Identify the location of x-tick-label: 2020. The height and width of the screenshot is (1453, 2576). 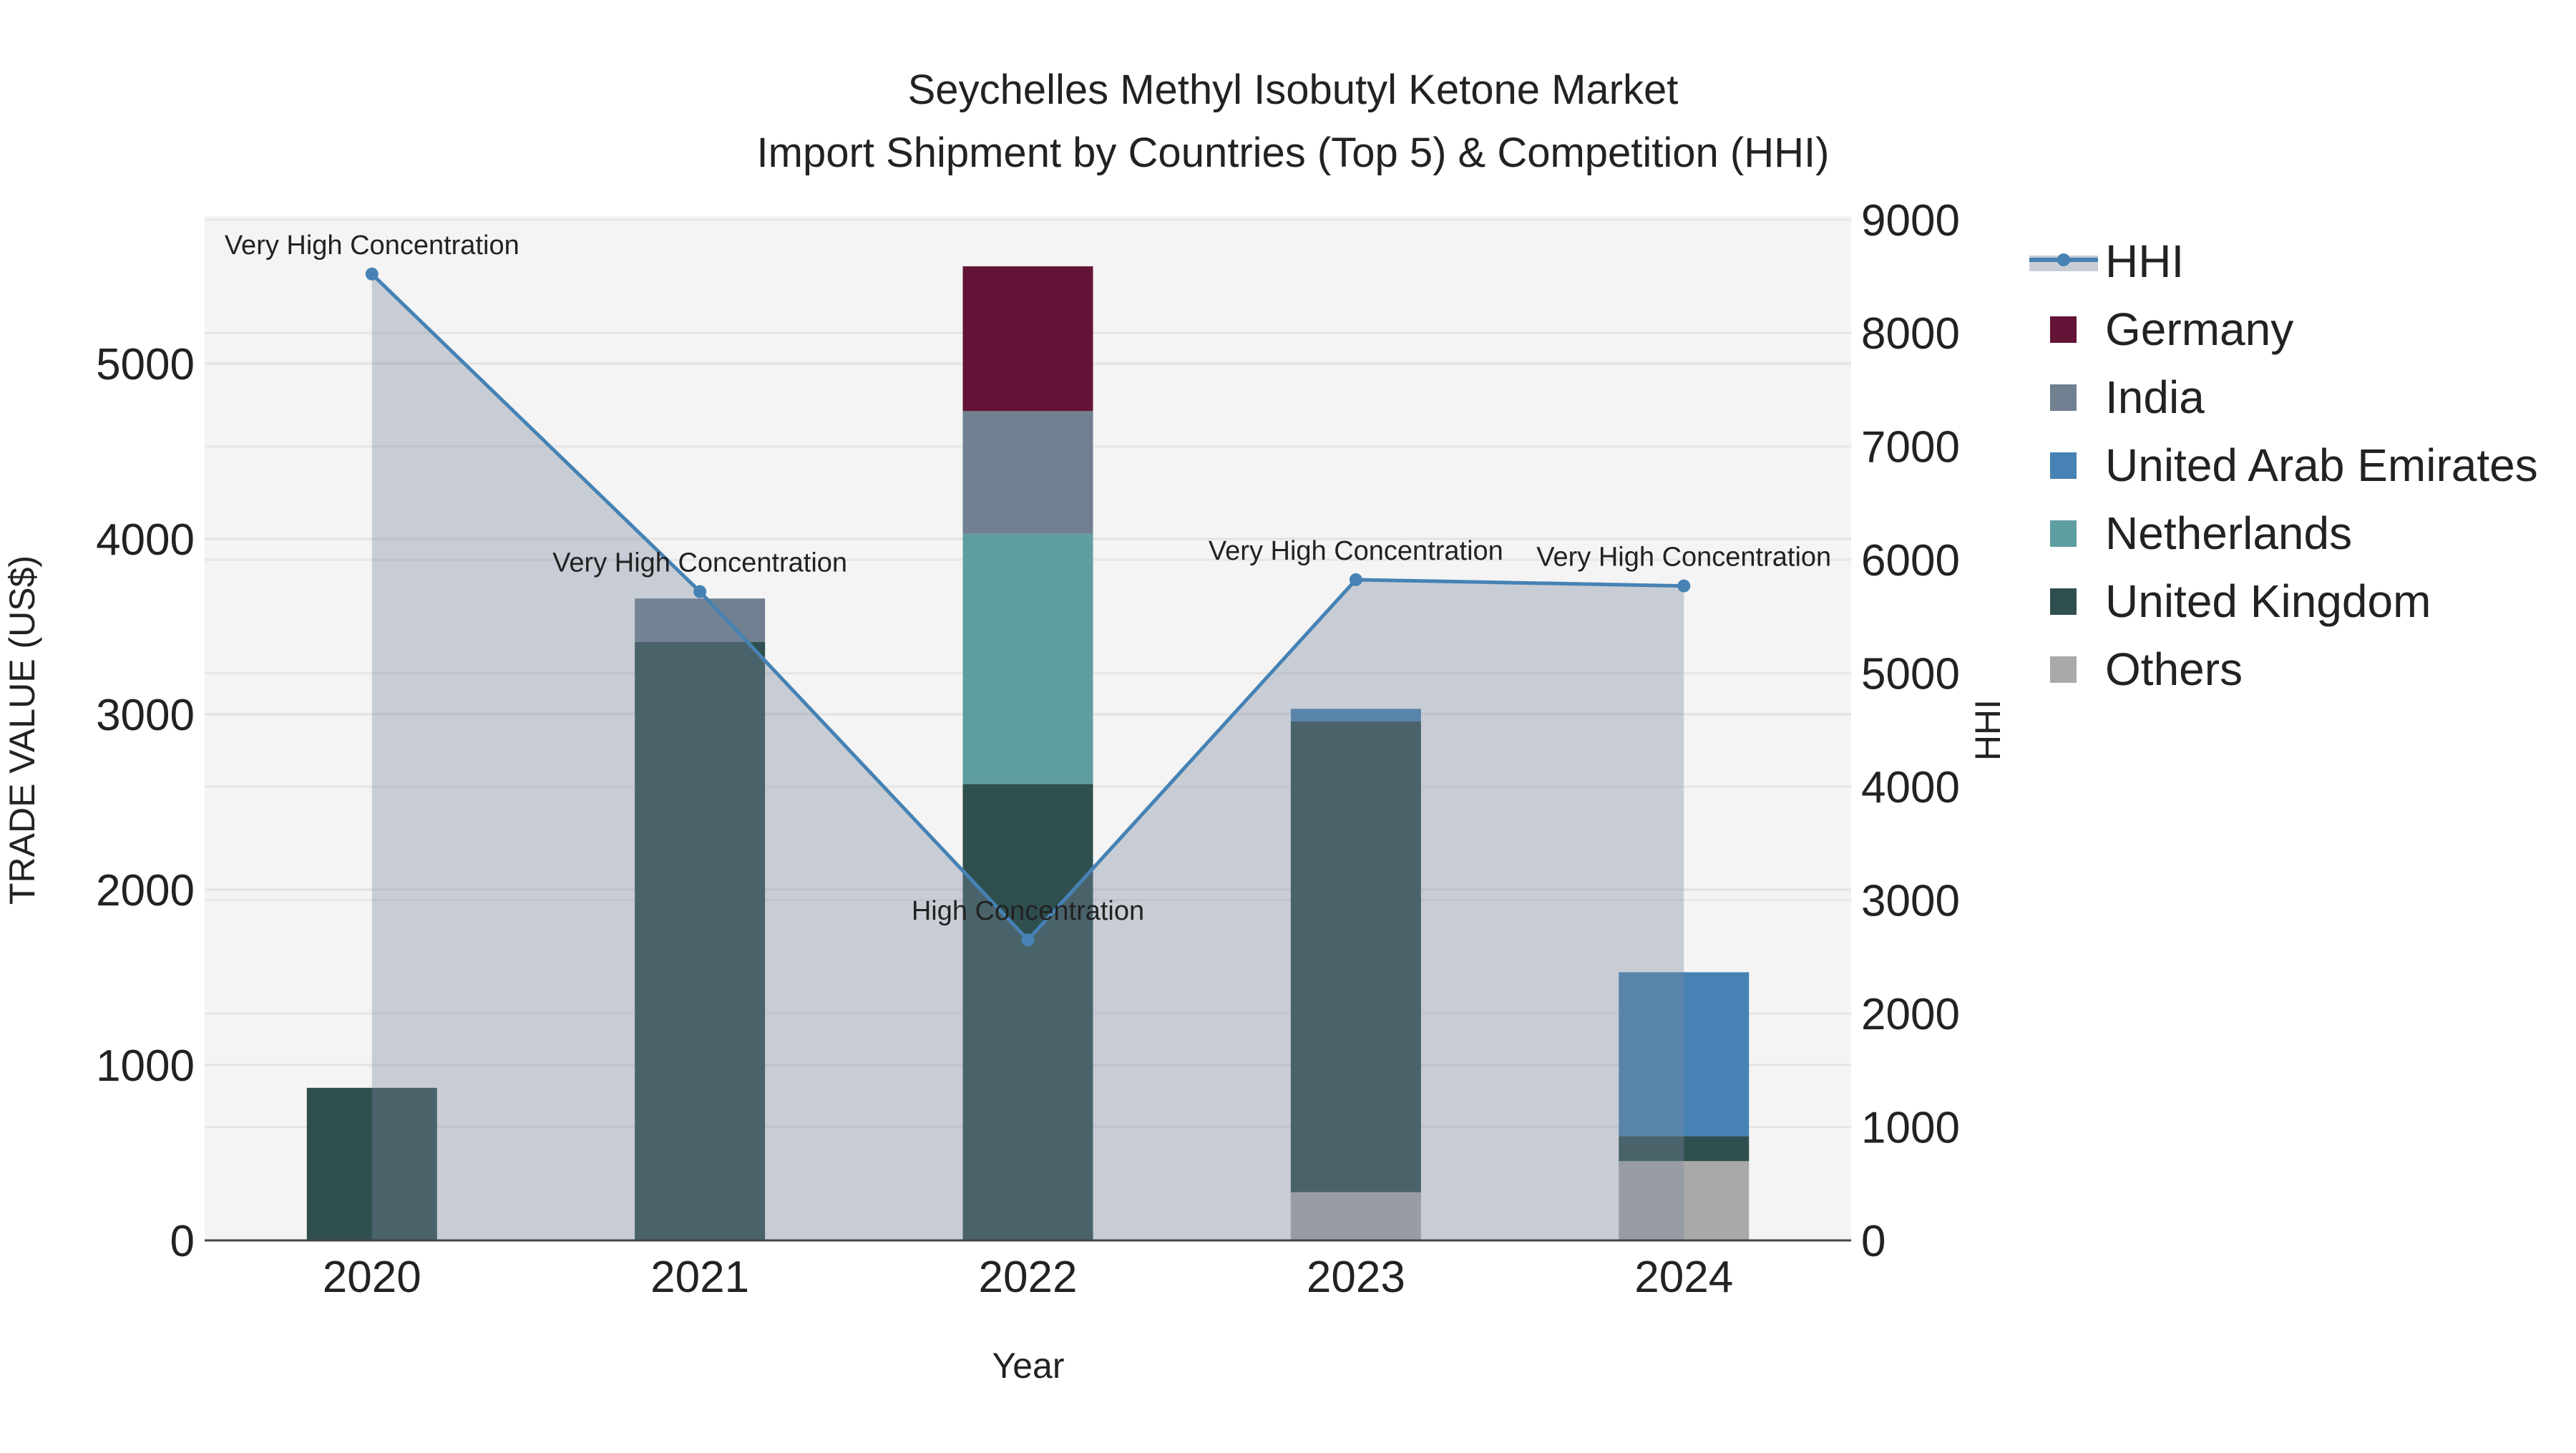
(372, 1277).